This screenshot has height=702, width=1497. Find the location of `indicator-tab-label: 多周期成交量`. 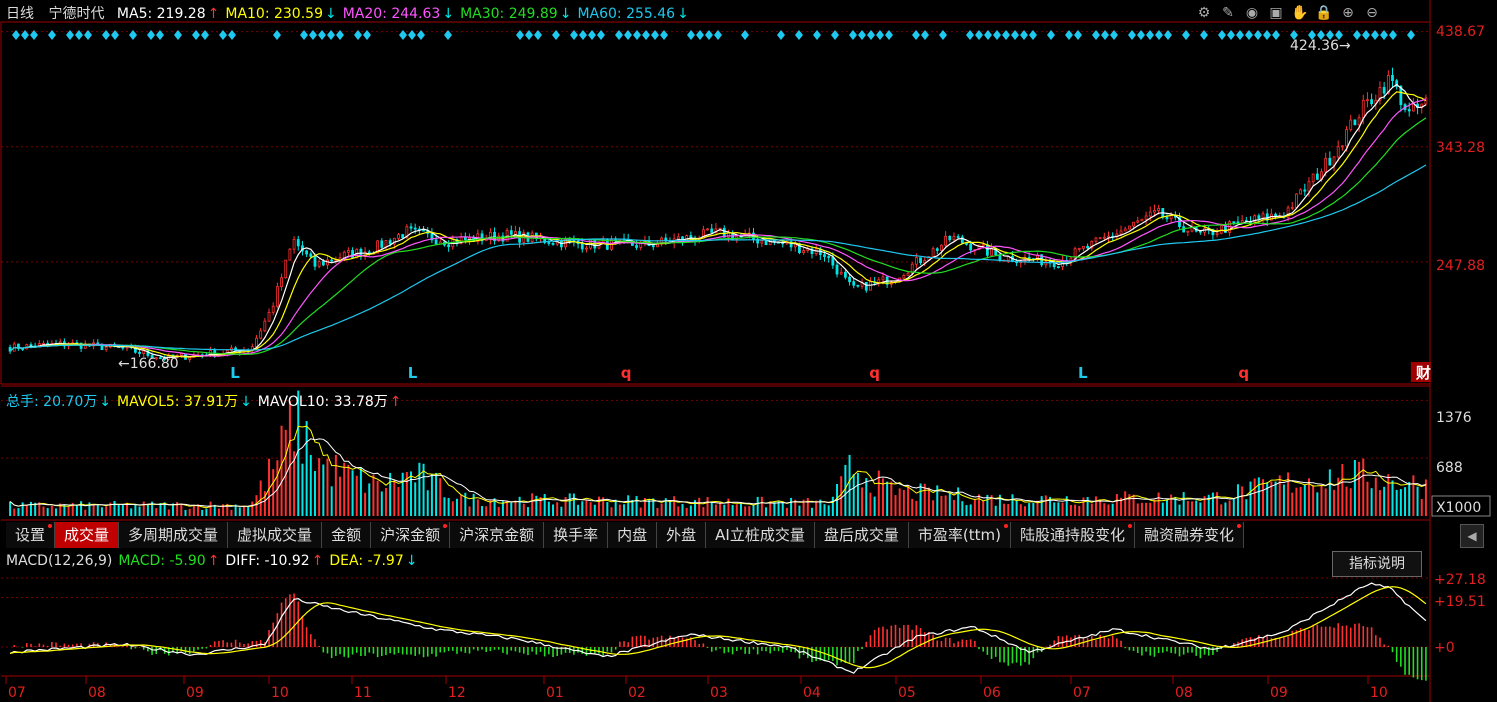

indicator-tab-label: 多周期成交量 is located at coordinates (173, 535).